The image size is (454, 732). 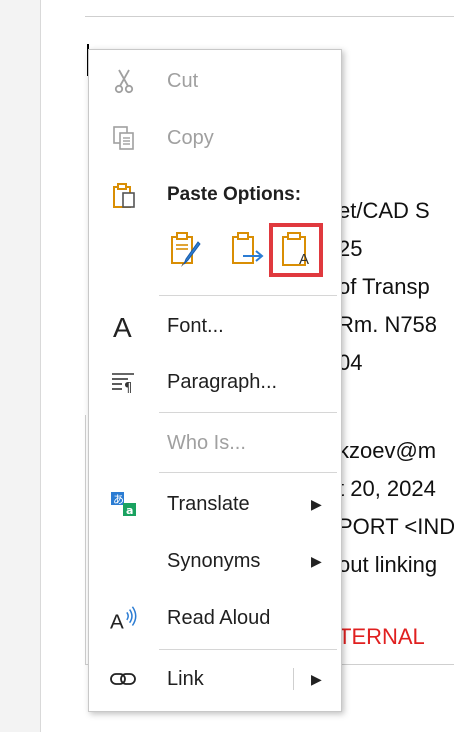 I want to click on font-icon: A, so click(x=124, y=326).